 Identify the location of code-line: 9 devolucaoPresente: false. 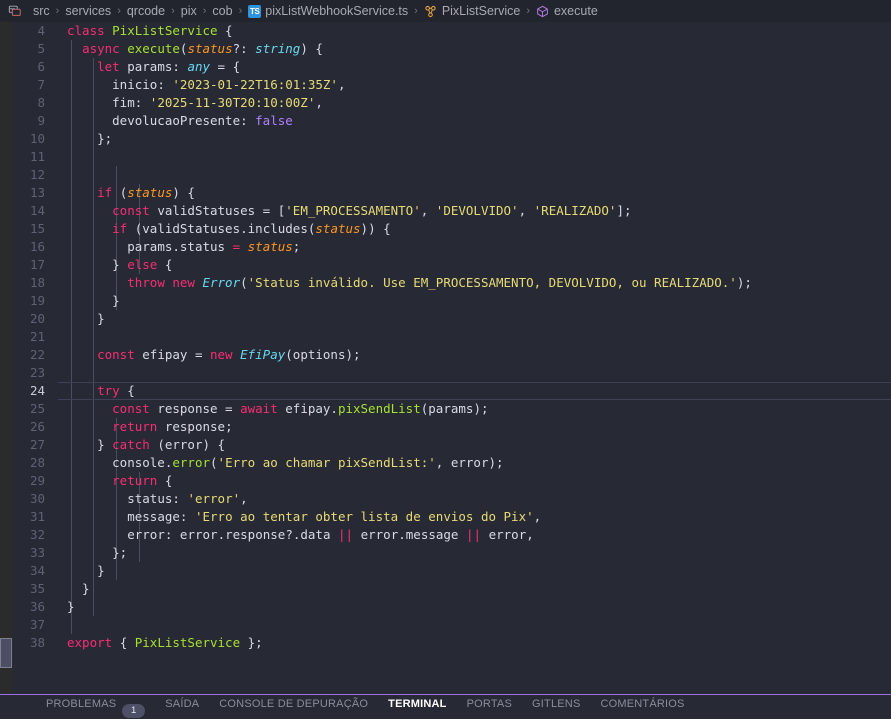
(452, 121).